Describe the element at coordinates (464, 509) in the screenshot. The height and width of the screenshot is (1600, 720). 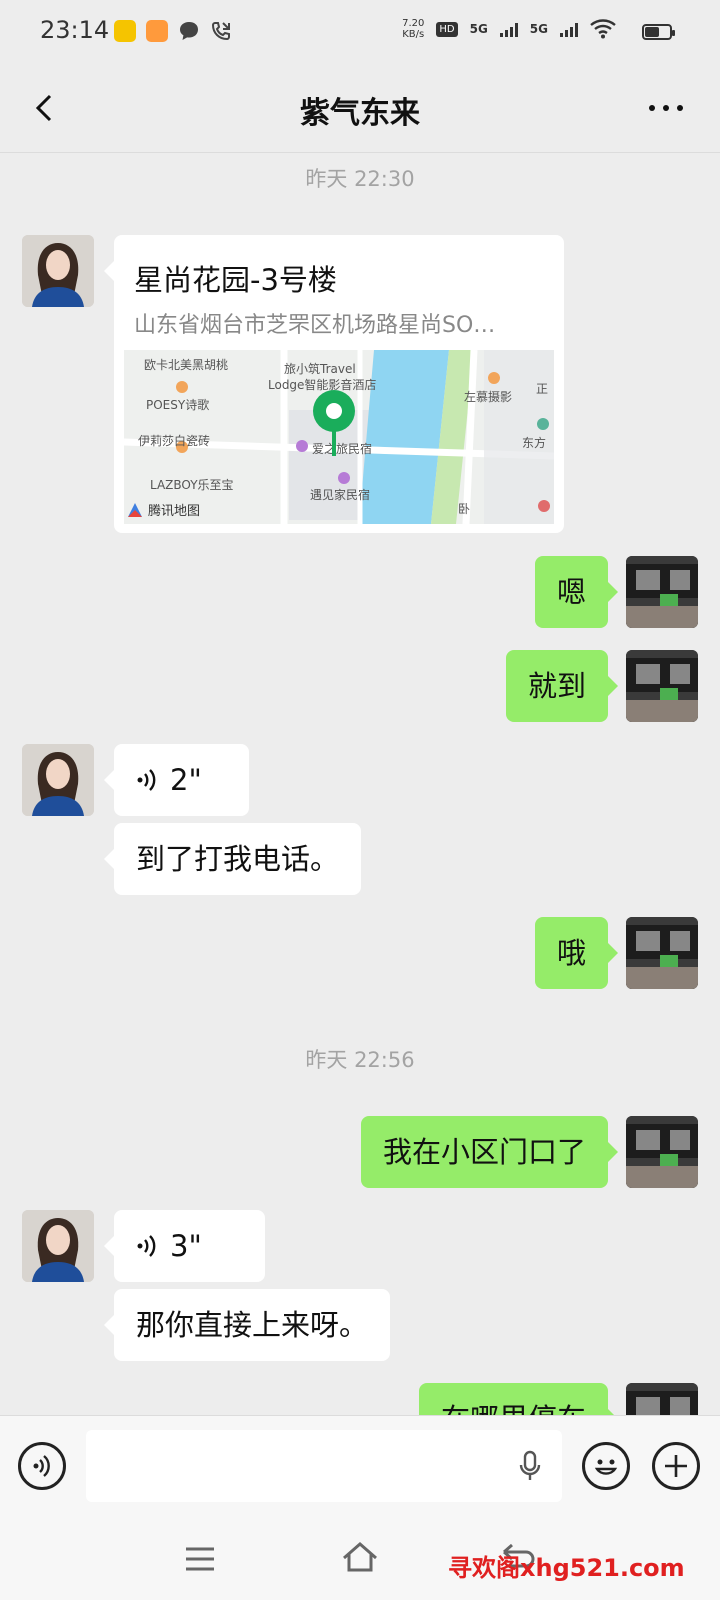
I see `map-label: 卧` at that location.